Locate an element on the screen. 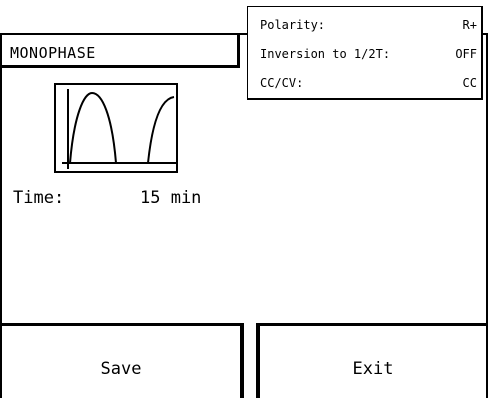 This screenshot has width=488, height=398. save-button: Save is located at coordinates (122, 360).